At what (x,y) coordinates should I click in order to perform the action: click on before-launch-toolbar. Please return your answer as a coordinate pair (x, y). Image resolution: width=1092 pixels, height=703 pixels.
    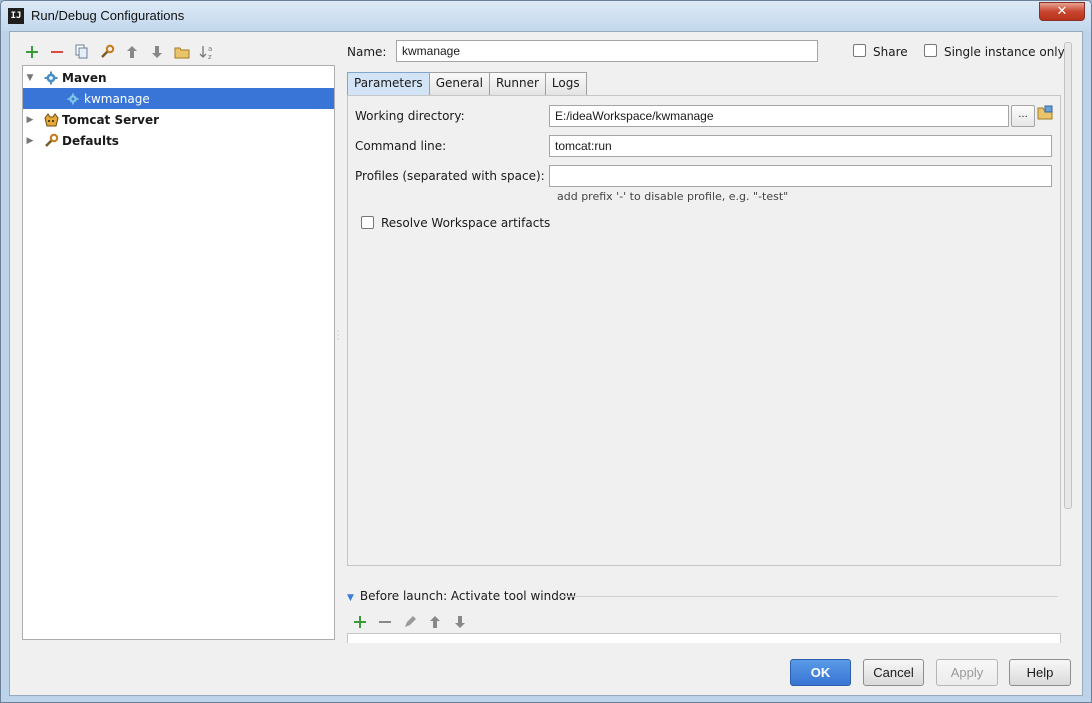
    Looking at the image, I should click on (409, 621).